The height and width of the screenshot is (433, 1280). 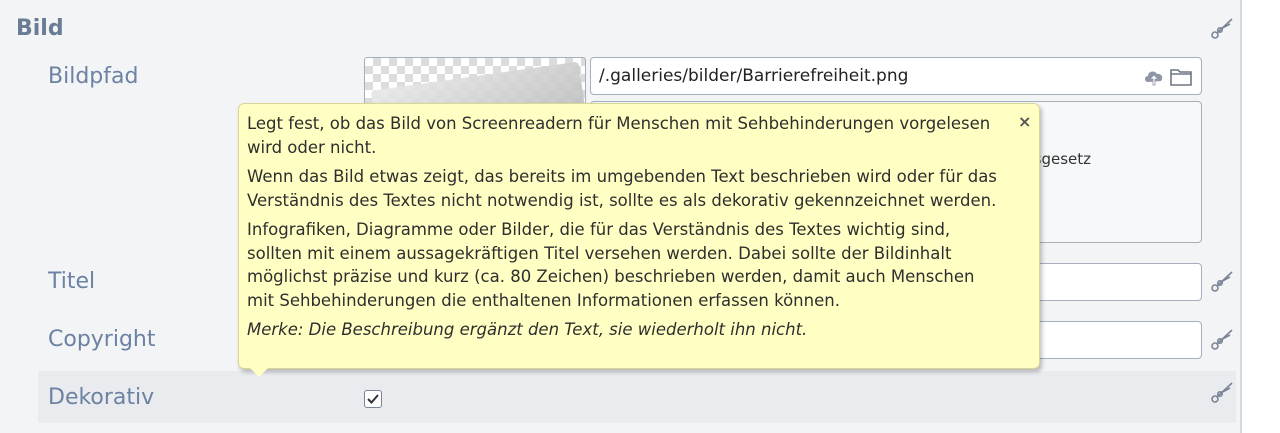 What do you see at coordinates (40, 28) in the screenshot?
I see `section-title: Bild` at bounding box center [40, 28].